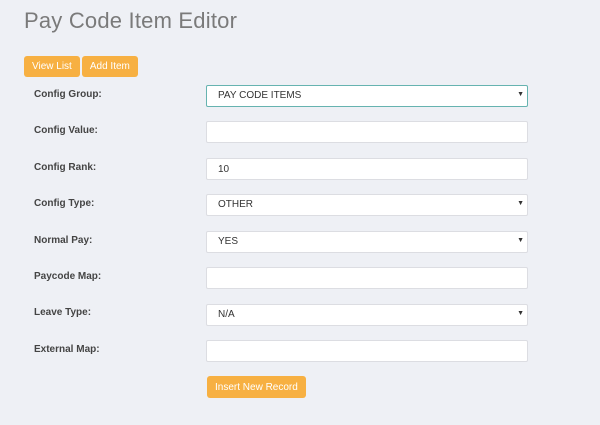 This screenshot has height=425, width=600. I want to click on config-type-select: OTHER ▼, so click(367, 205).